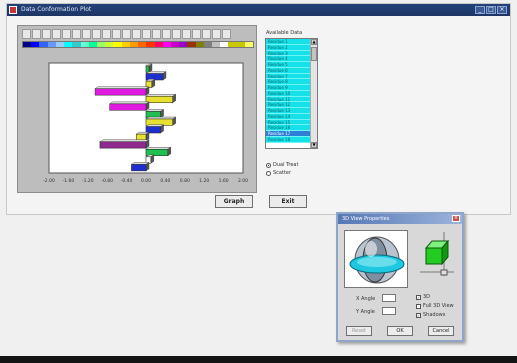 This screenshot has width=517, height=363. What do you see at coordinates (430, 315) in the screenshot?
I see `check-shadows: ✓ Shadows` at bounding box center [430, 315].